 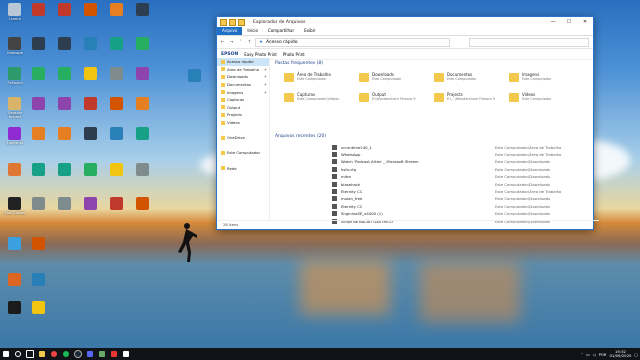 I want to click on back-arrow-icon: ←, so click(x=222, y=42).